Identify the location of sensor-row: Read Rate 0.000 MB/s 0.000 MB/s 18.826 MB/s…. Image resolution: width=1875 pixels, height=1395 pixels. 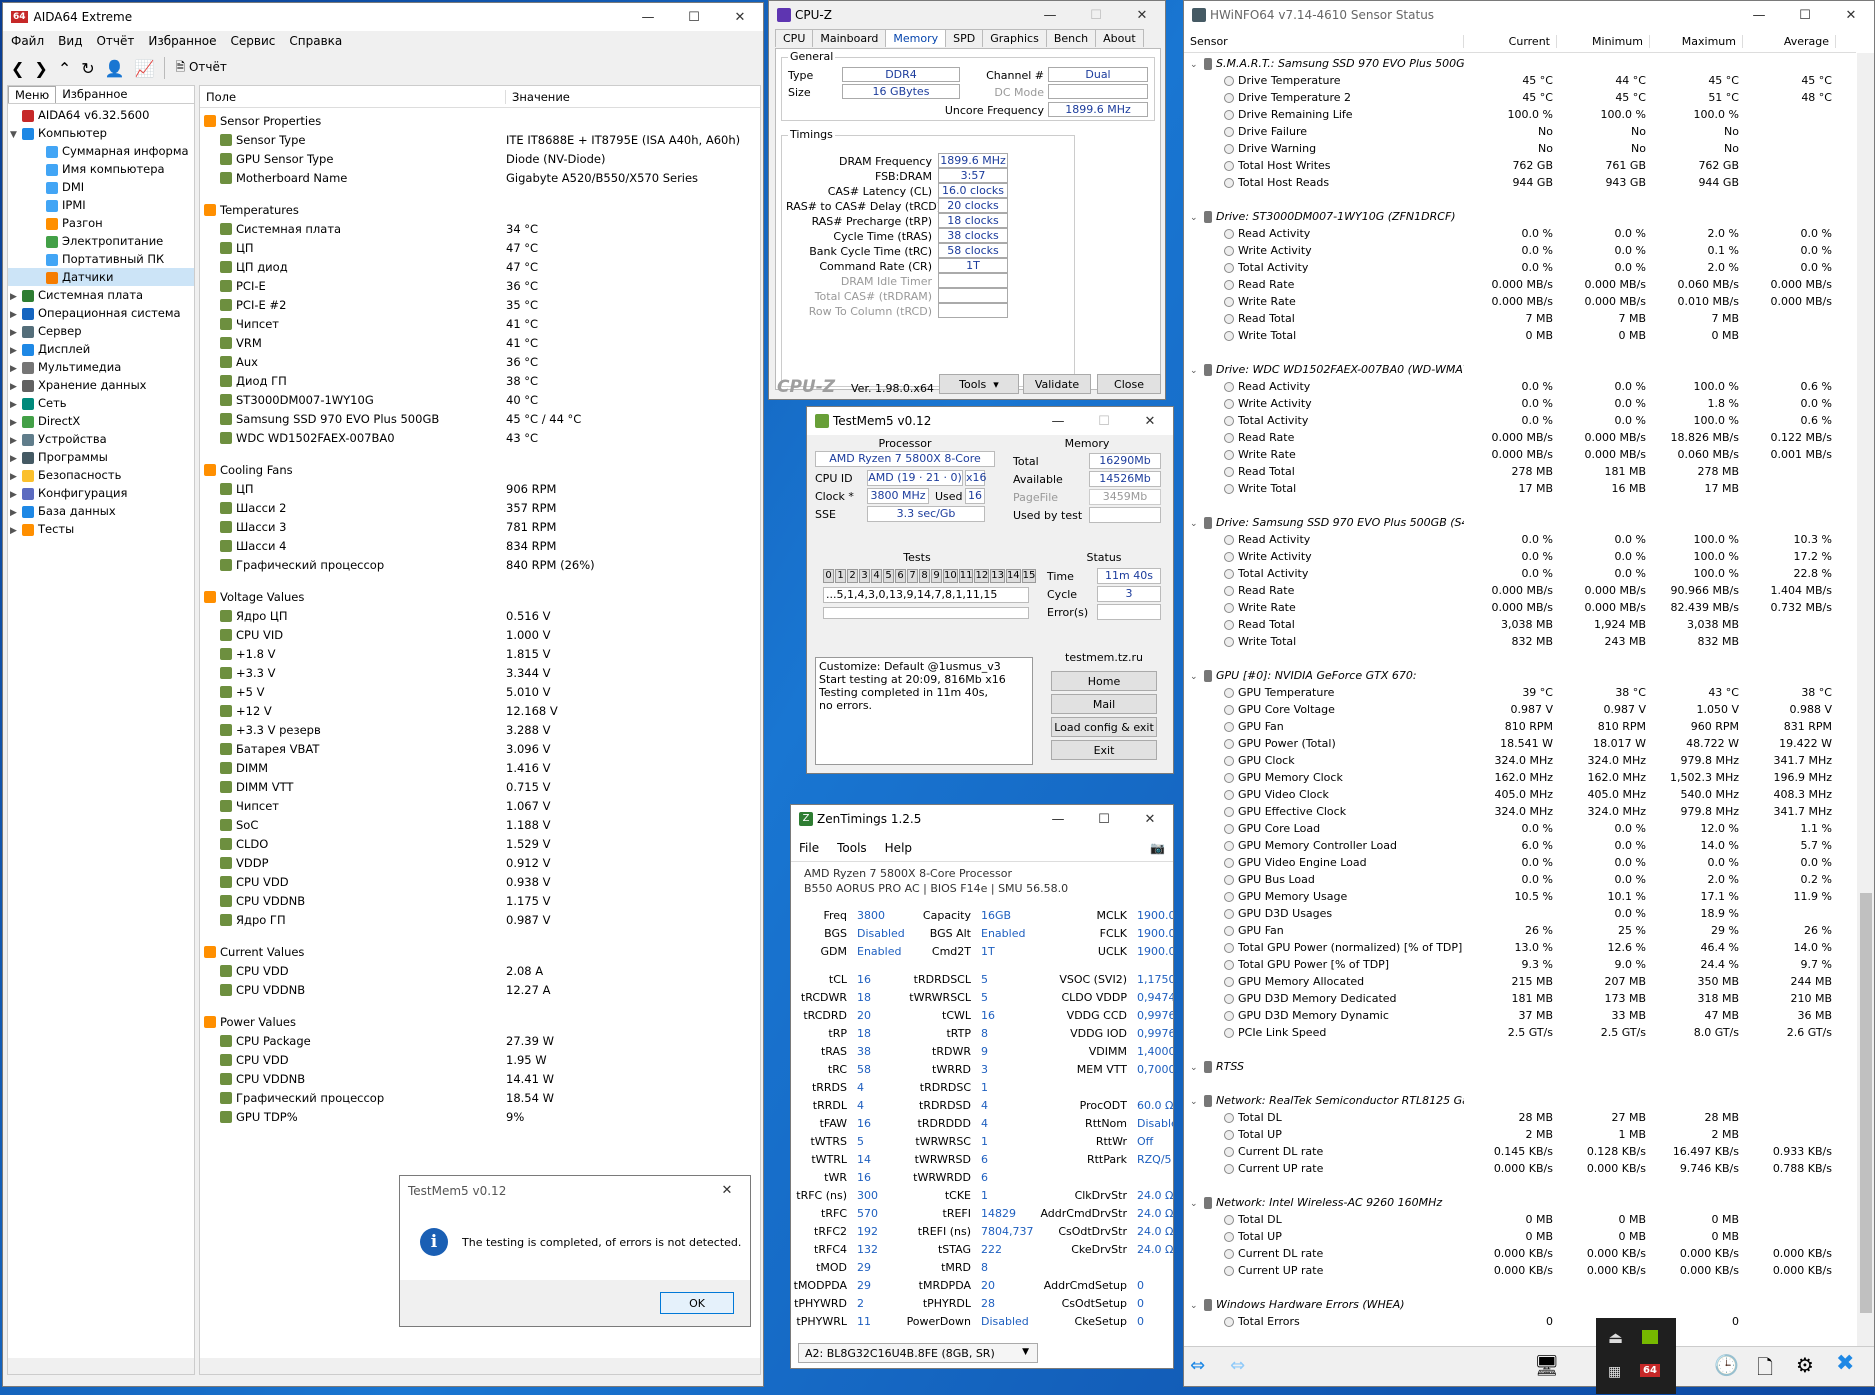
(1520, 437).